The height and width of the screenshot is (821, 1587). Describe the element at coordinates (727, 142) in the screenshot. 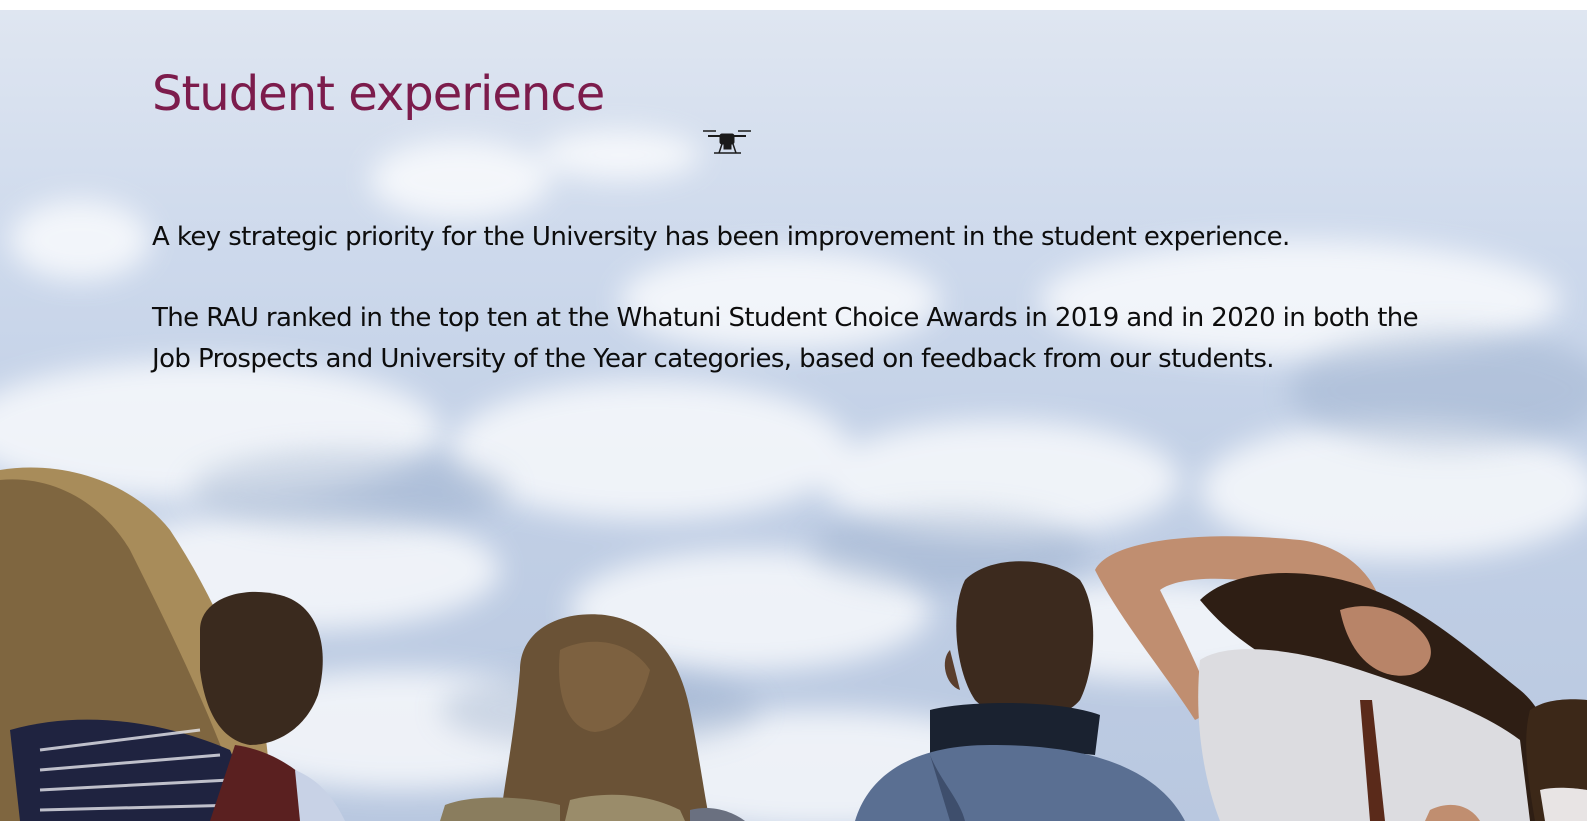

I see `drone-icon` at that location.